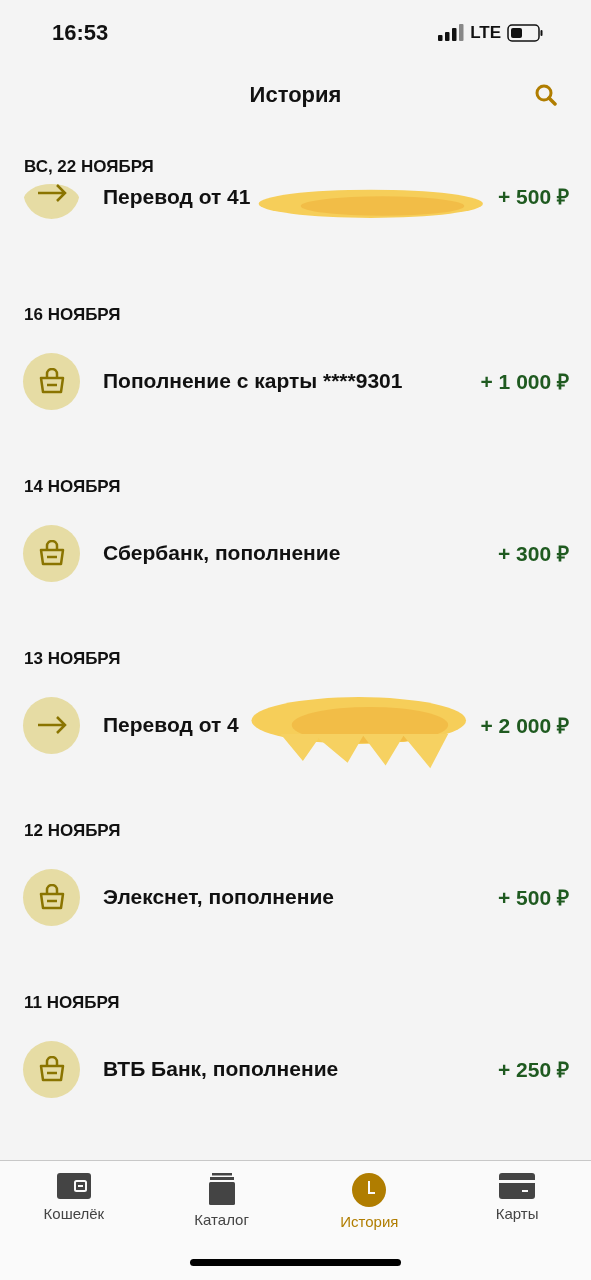 The width and height of the screenshot is (591, 1280). Describe the element at coordinates (533, 554) in the screenshot. I see `transaction-amount: + 300 ₽` at that location.